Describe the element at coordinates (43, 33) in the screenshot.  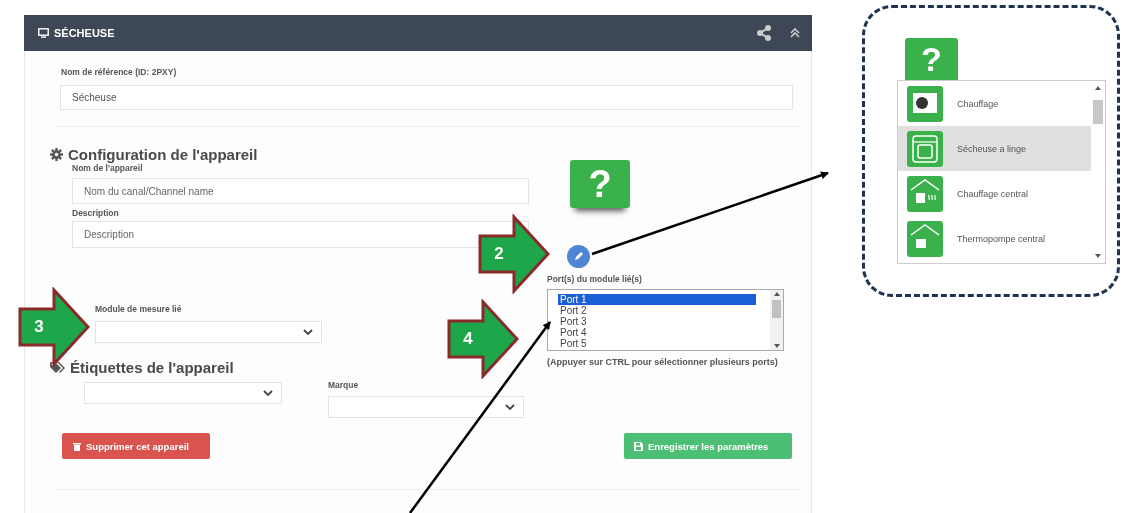
I see `monitor-icon` at that location.